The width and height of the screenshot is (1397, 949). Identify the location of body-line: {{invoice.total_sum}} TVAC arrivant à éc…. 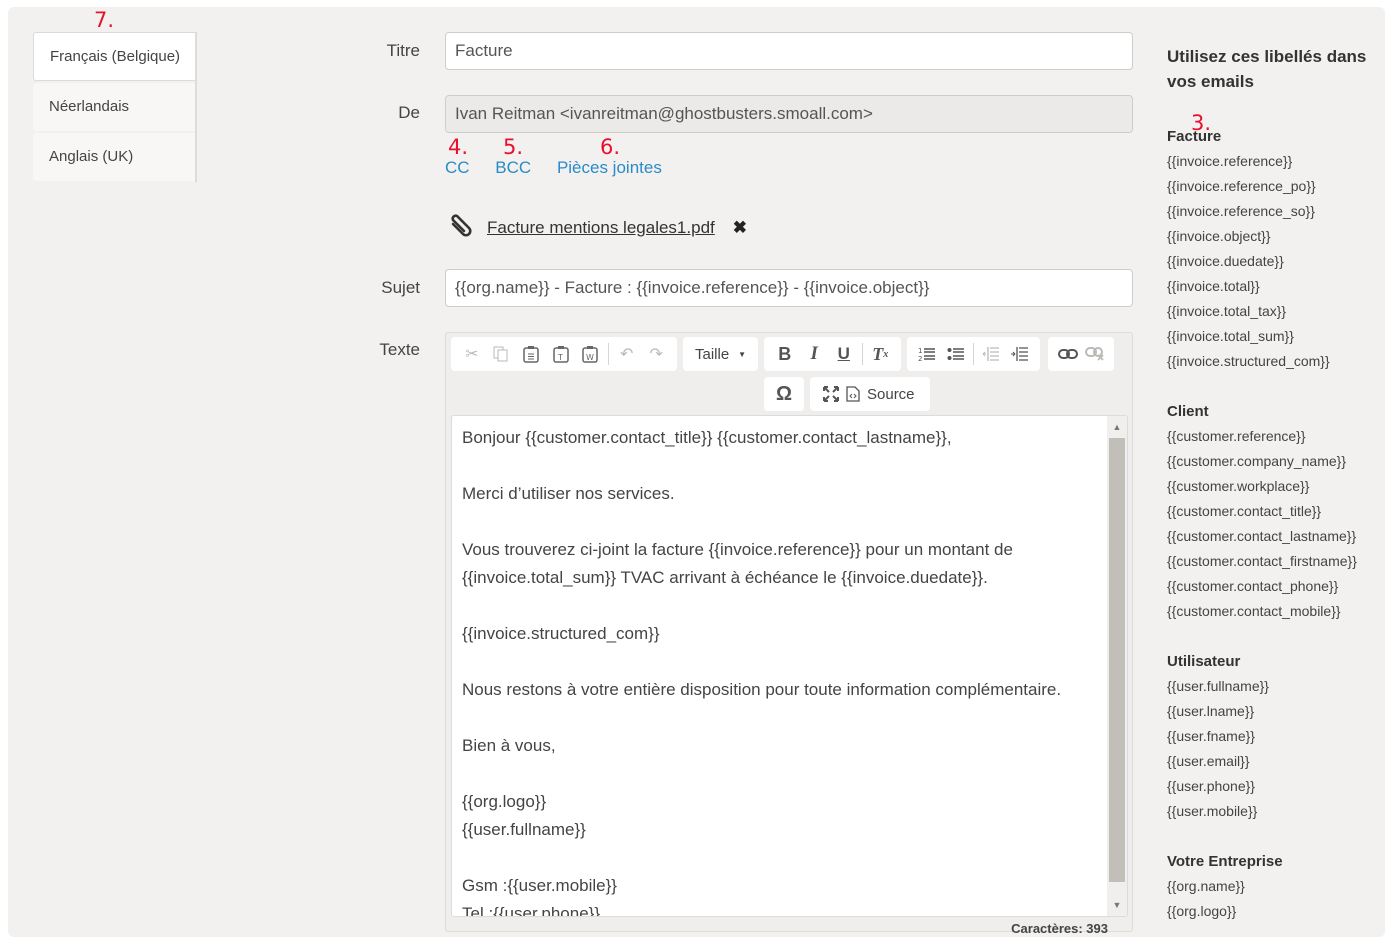
(725, 577).